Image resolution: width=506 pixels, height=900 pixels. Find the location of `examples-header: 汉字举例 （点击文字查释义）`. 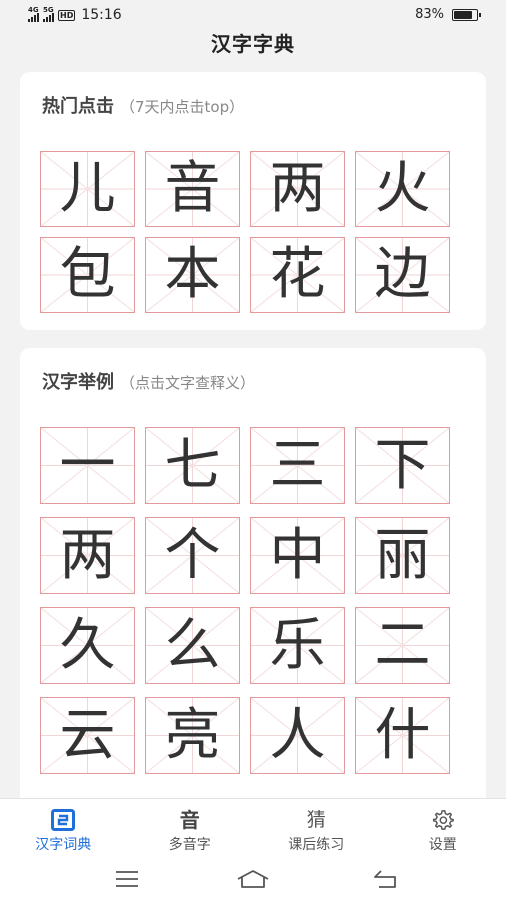

examples-header: 汉字举例 （点击文字查释义） is located at coordinates (148, 381).